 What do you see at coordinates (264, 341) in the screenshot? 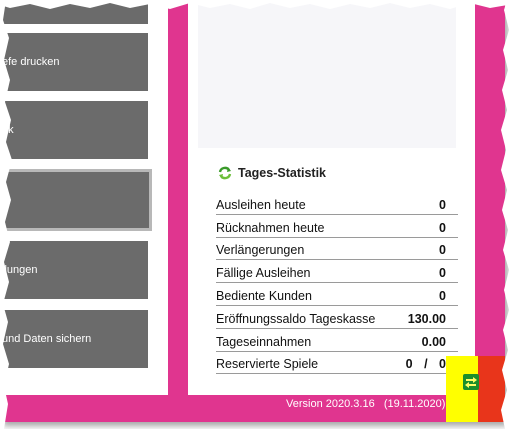
I see `stat-label: Tageseinnahmen` at bounding box center [264, 341].